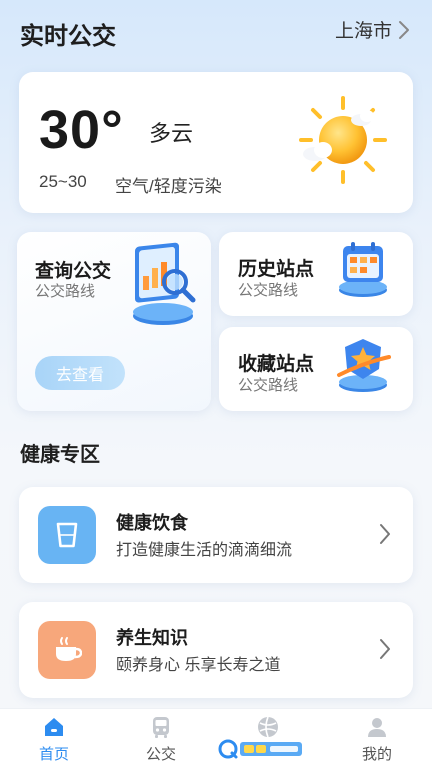 Image resolution: width=432 pixels, height=768 pixels. Describe the element at coordinates (316, 369) in the screenshot. I see `favorite-stations-card: 收藏站点 公交路线` at that location.